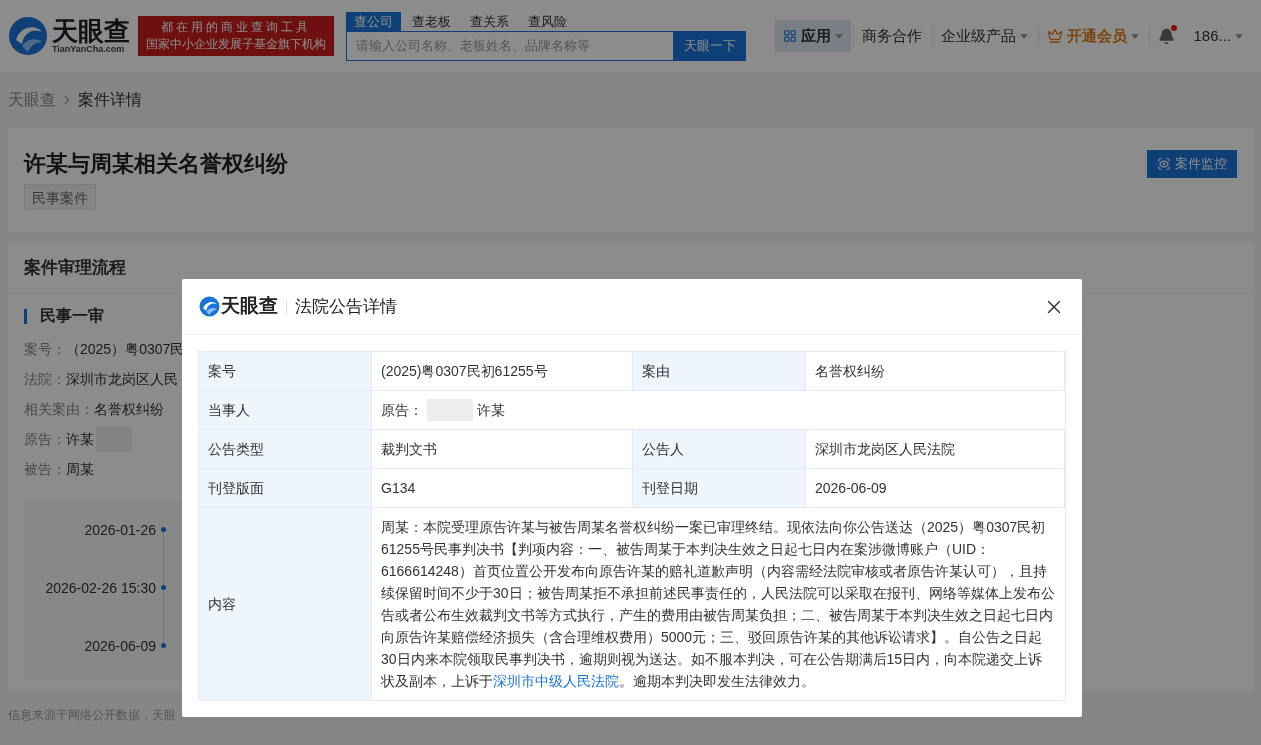  Describe the element at coordinates (935, 449) in the screenshot. I see `row-value: 深圳市龙岗区人民法院` at that location.